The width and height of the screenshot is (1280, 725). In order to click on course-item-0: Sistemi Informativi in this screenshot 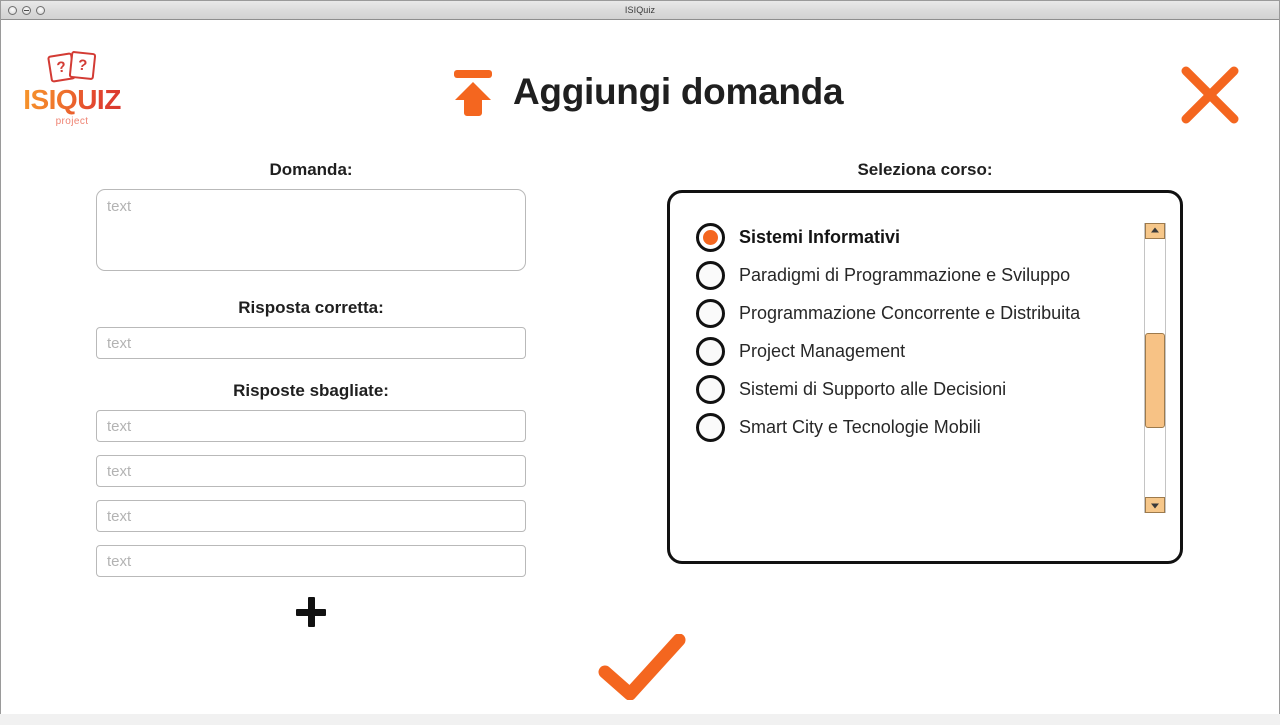, I will do `click(903, 237)`.